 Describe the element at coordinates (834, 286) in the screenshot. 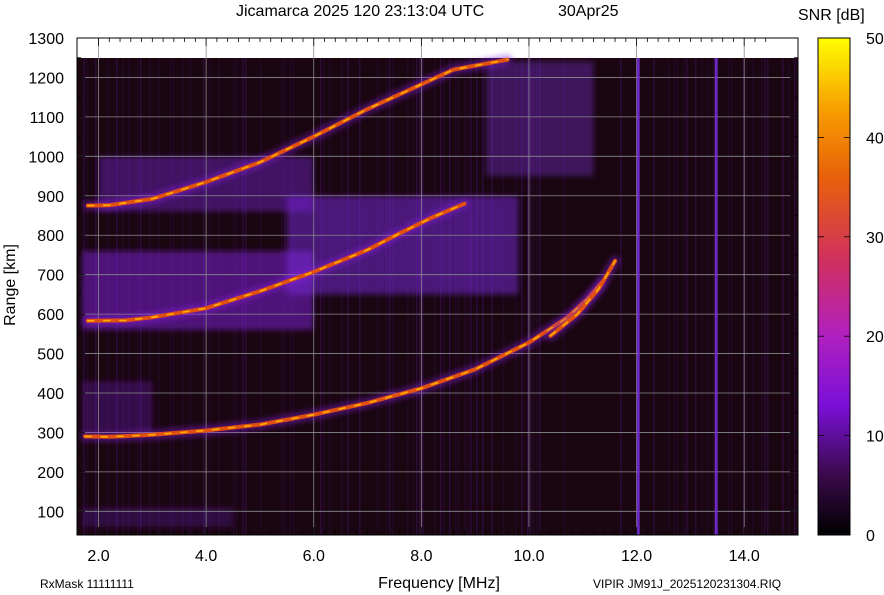

I see `colorbar` at that location.